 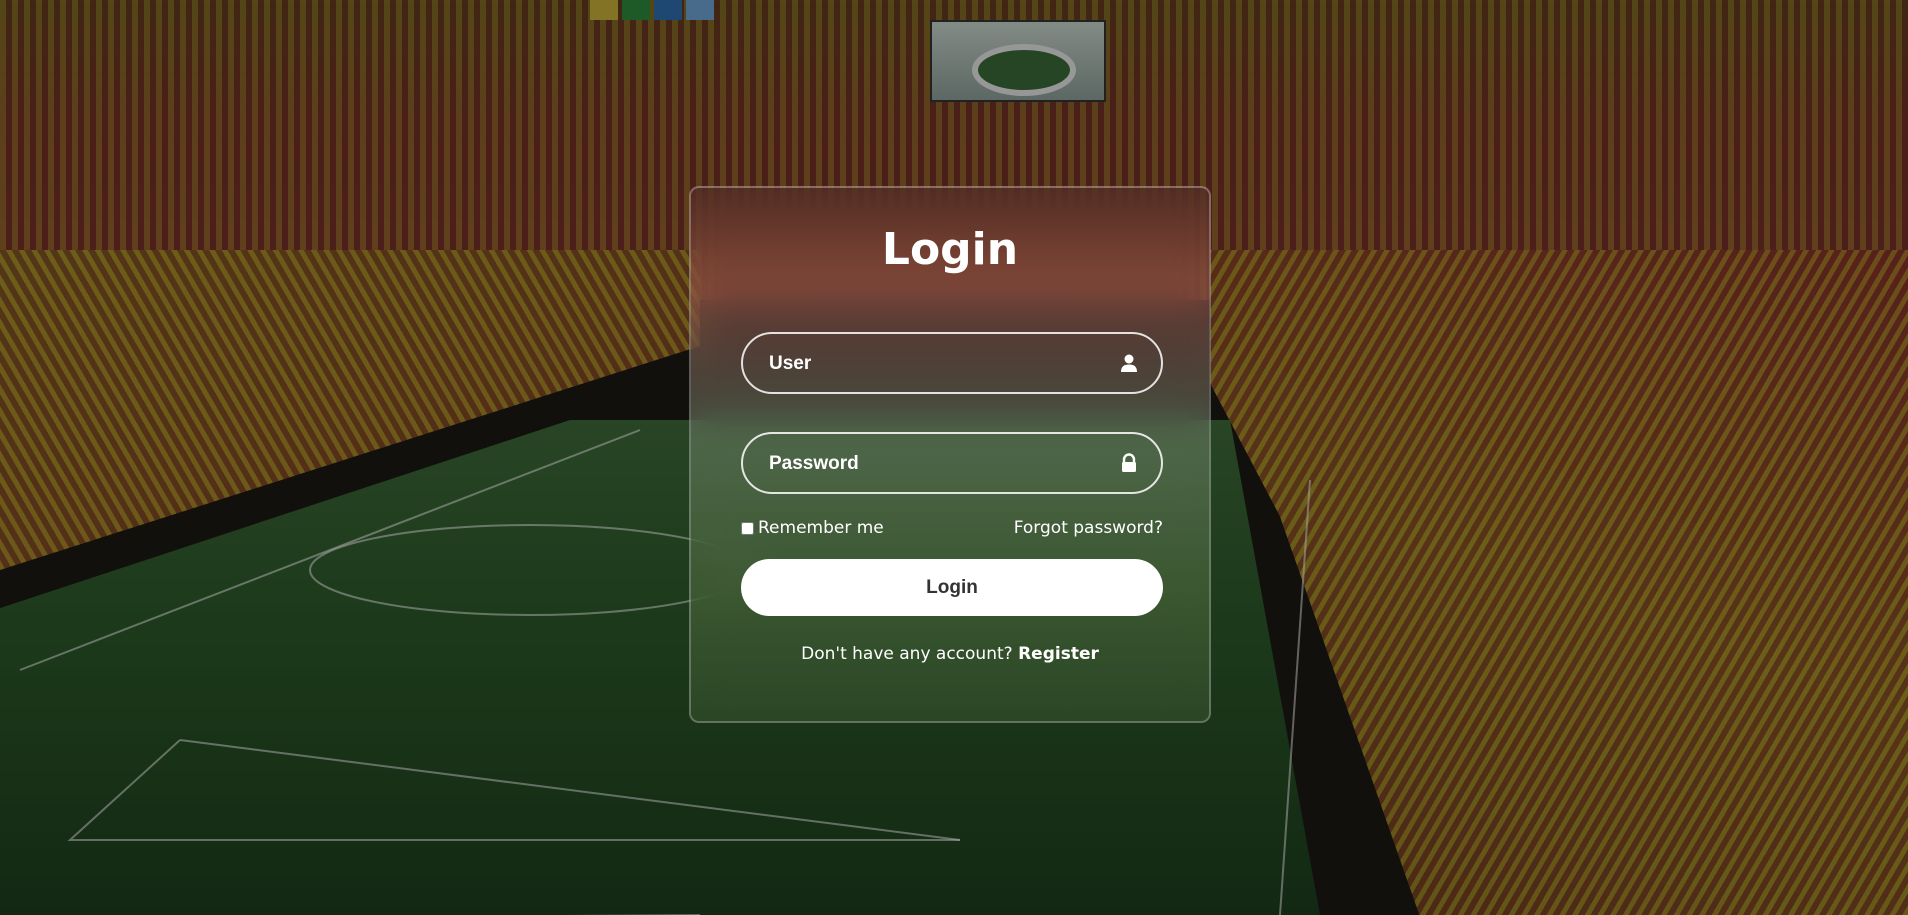 I want to click on remember-me: Remember me, so click(x=812, y=528).